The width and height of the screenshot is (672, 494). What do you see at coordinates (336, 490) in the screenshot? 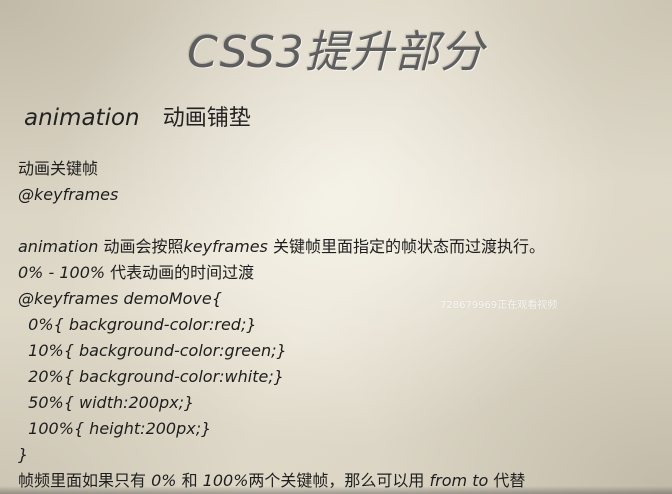
I see `bottom-shade` at bounding box center [336, 490].